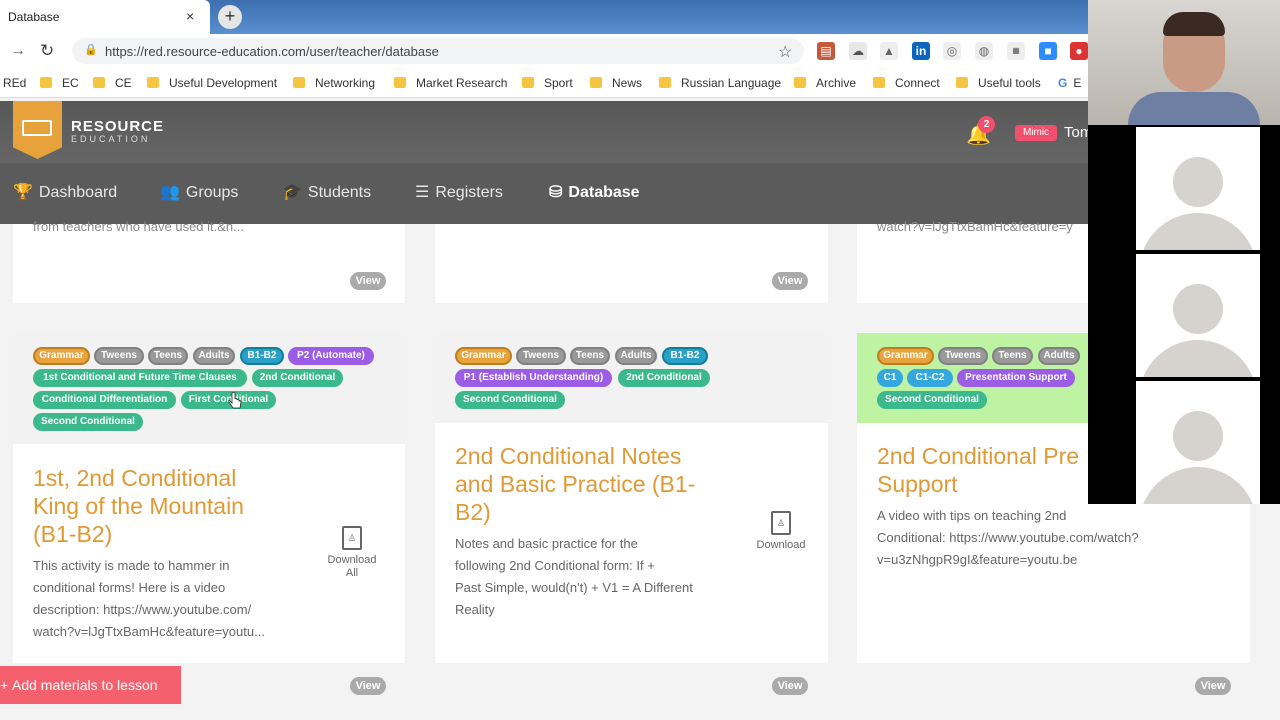 The height and width of the screenshot is (720, 1280). Describe the element at coordinates (858, 51) in the screenshot. I see `cloud-extension-icon: ☁` at that location.